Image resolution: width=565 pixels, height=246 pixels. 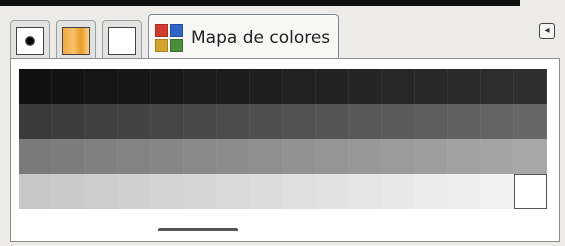 I want to click on brush-dot, so click(x=30, y=40).